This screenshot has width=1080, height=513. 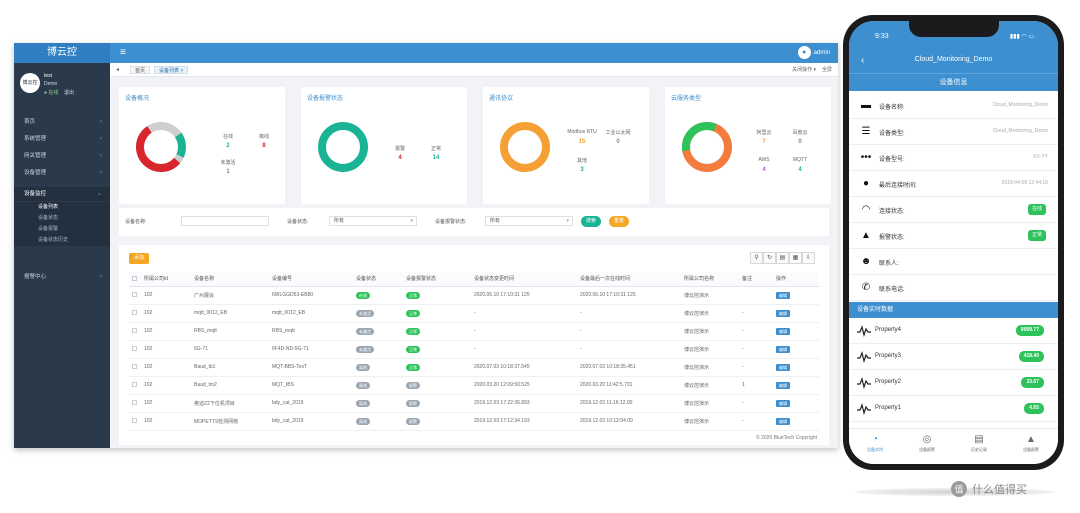 I want to click on property-row: Property2 33.67, so click(x=953, y=383).